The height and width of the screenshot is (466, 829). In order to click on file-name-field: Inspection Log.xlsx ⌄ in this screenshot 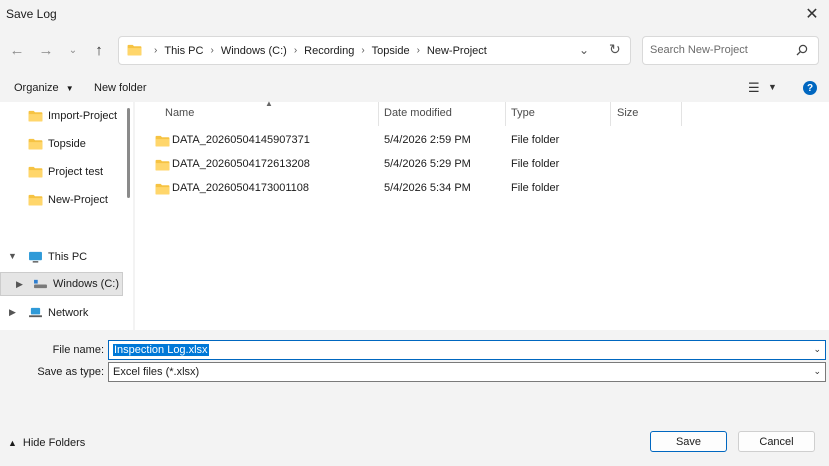, I will do `click(467, 350)`.